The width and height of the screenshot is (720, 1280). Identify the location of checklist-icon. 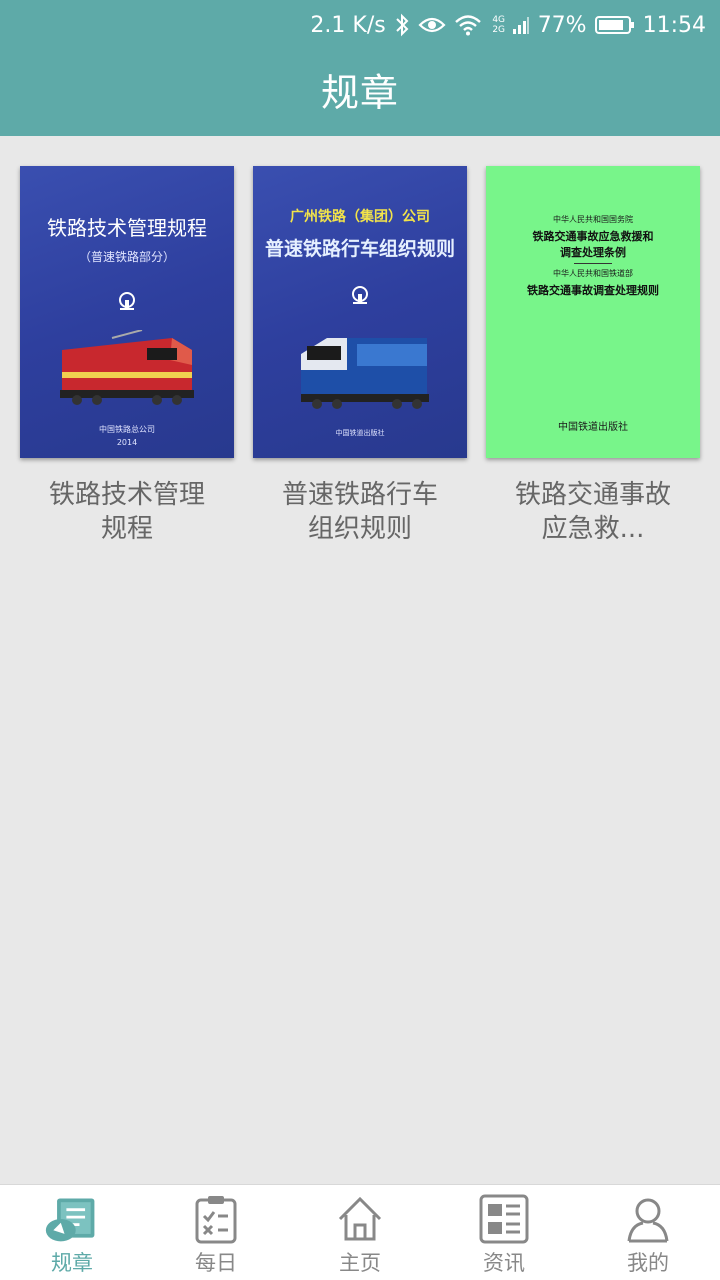
(216, 1219).